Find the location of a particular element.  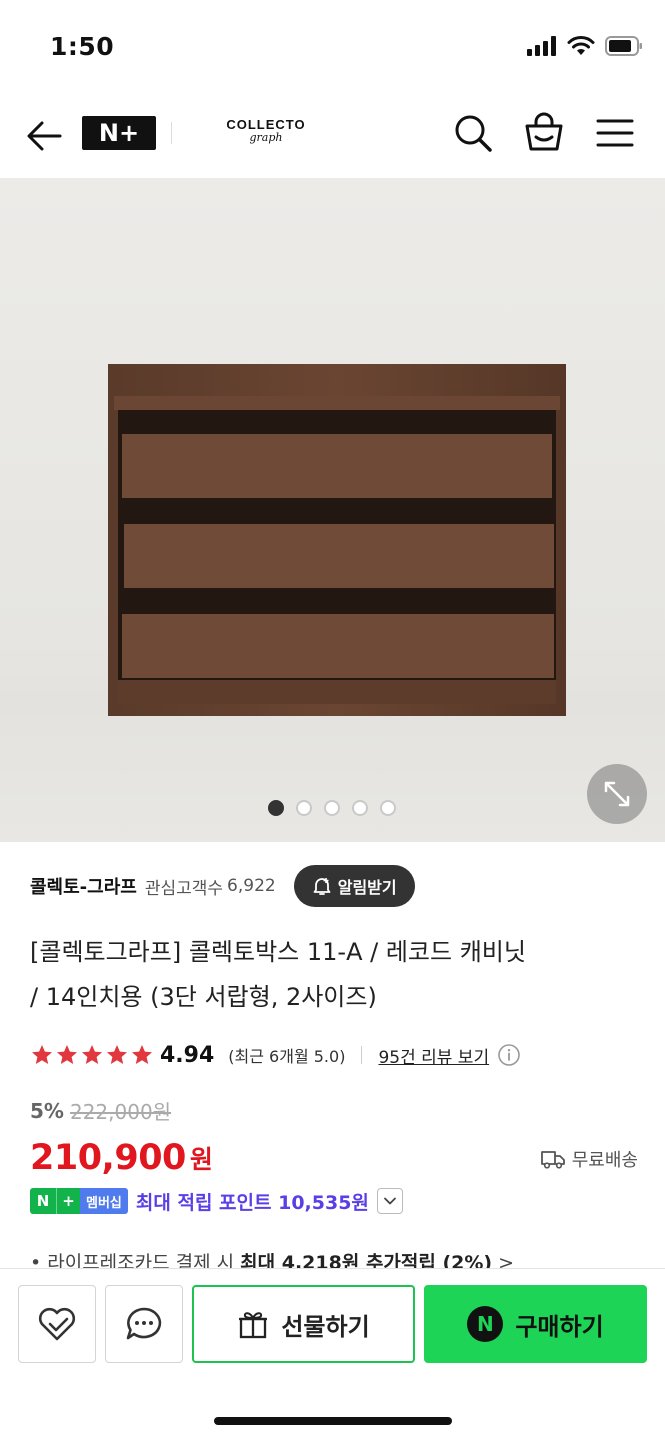

badge-n: N is located at coordinates (43, 1201).